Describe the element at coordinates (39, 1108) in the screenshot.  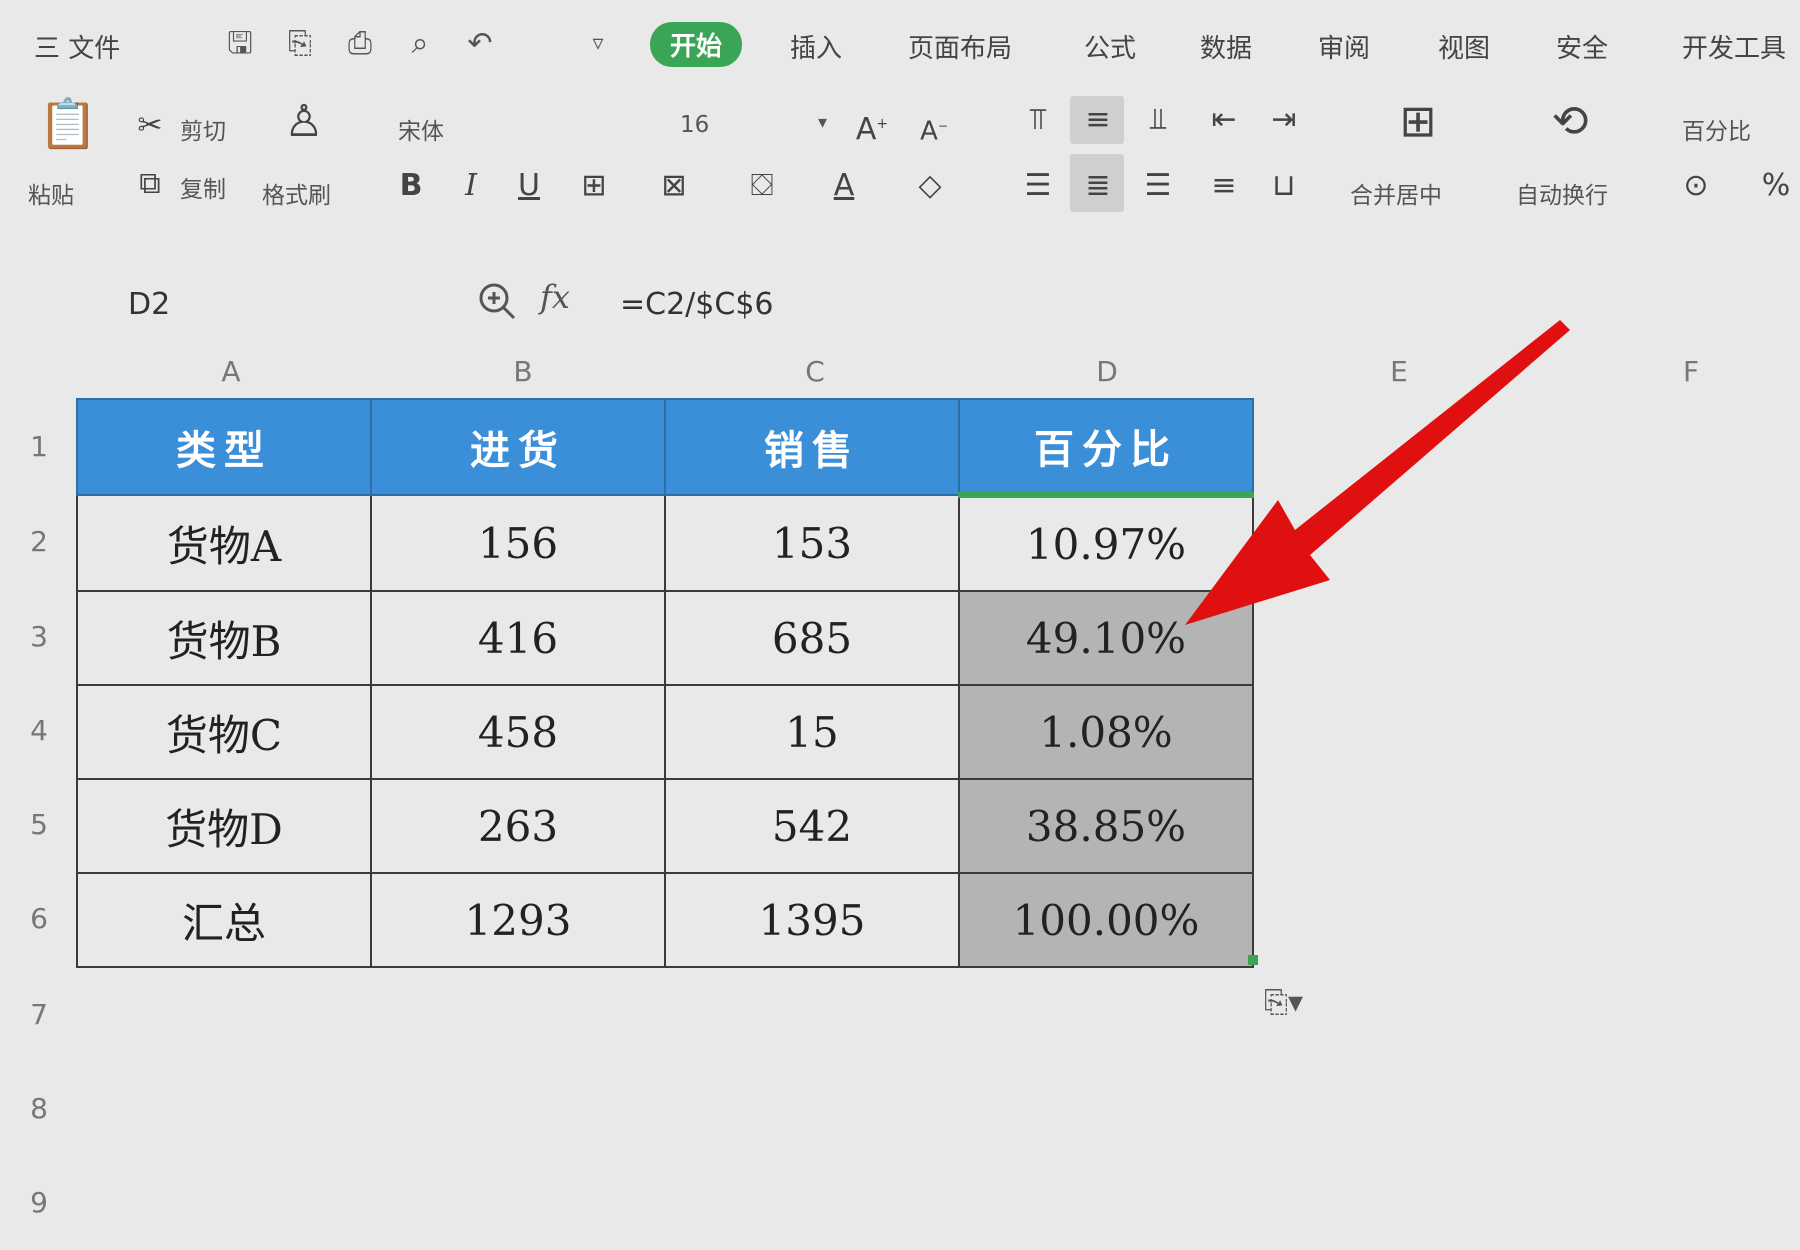
I see `row-header-8: 8` at that location.